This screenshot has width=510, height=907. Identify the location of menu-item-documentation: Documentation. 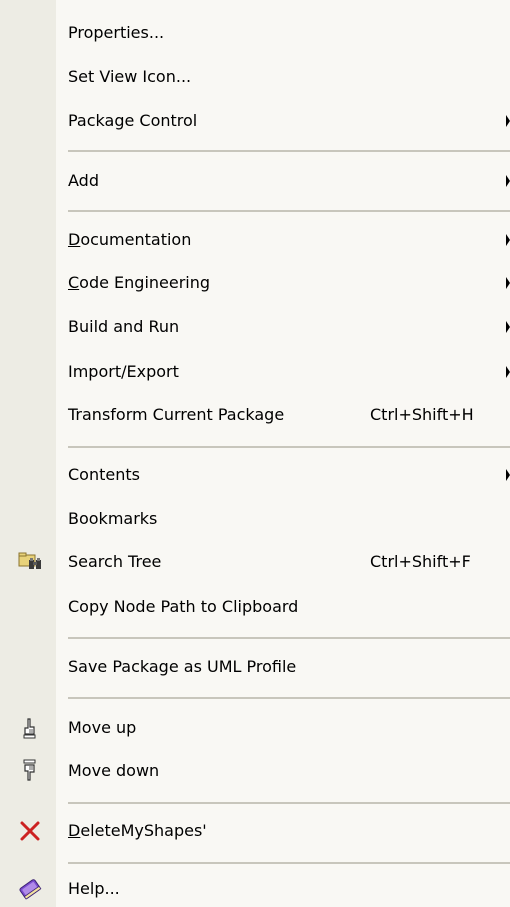
(255, 240).